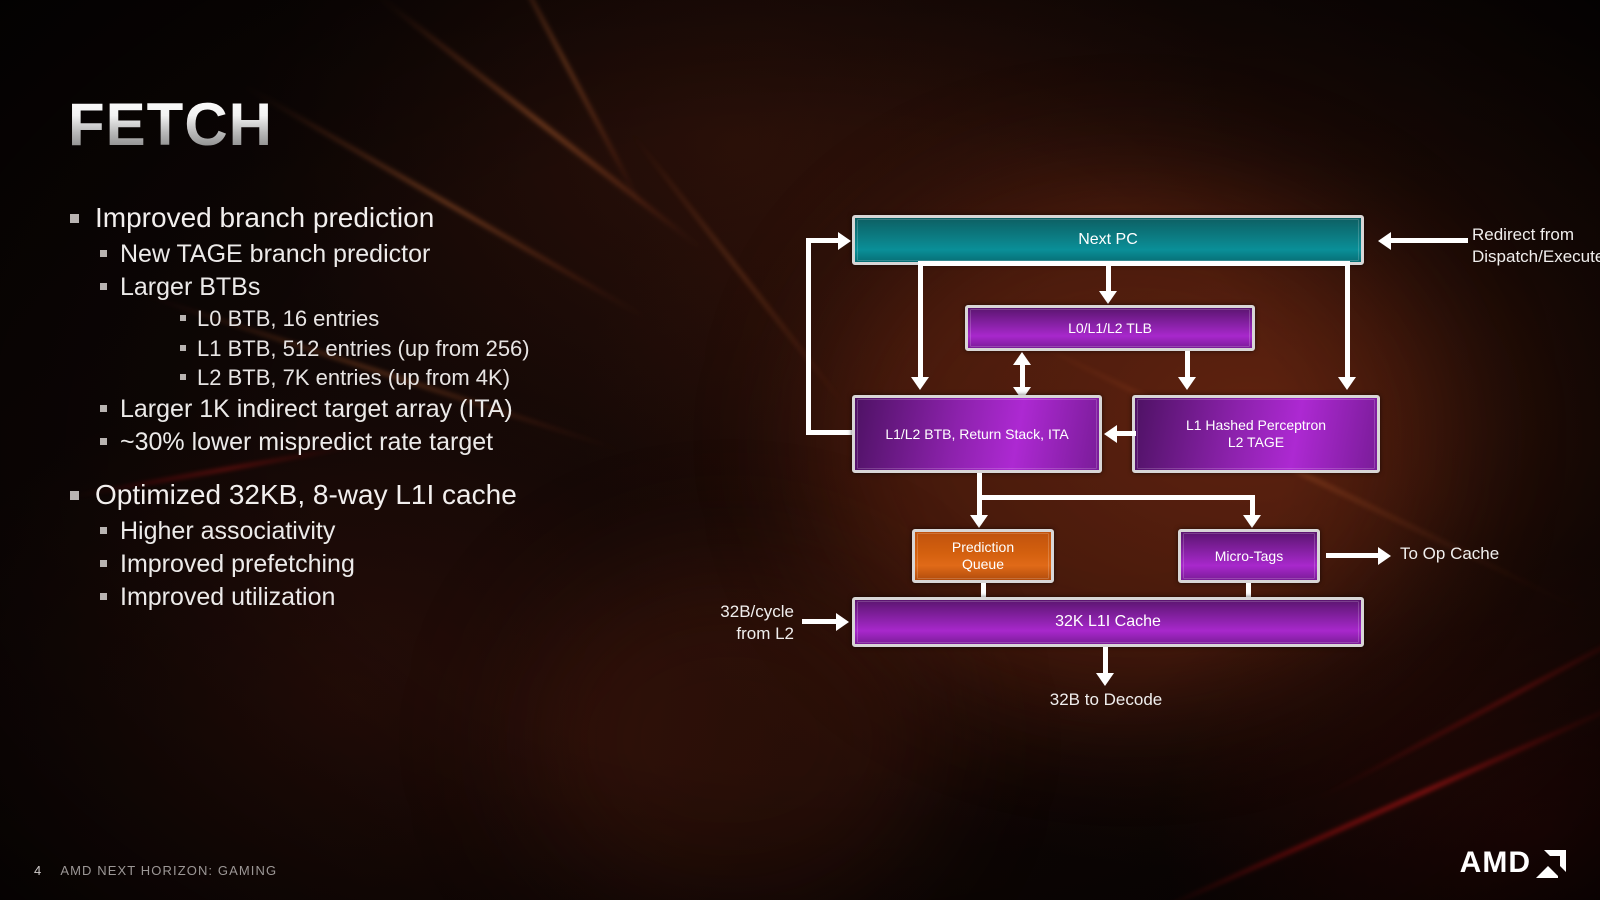 This screenshot has width=1600, height=900. What do you see at coordinates (1256, 442) in the screenshot?
I see `block-perceptron-line2: L2 TAGE` at bounding box center [1256, 442].